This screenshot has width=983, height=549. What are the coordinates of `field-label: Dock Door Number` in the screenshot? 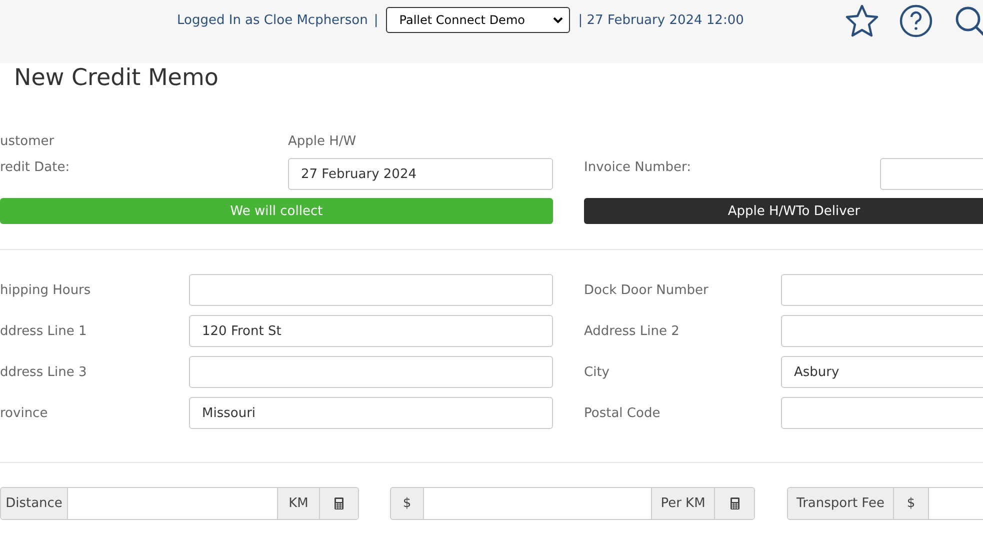 It's located at (647, 290).